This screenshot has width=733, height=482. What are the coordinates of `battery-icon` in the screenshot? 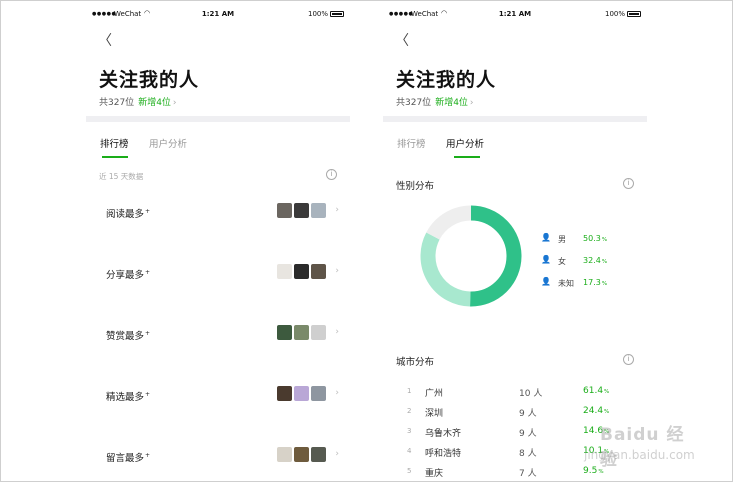 It's located at (337, 14).